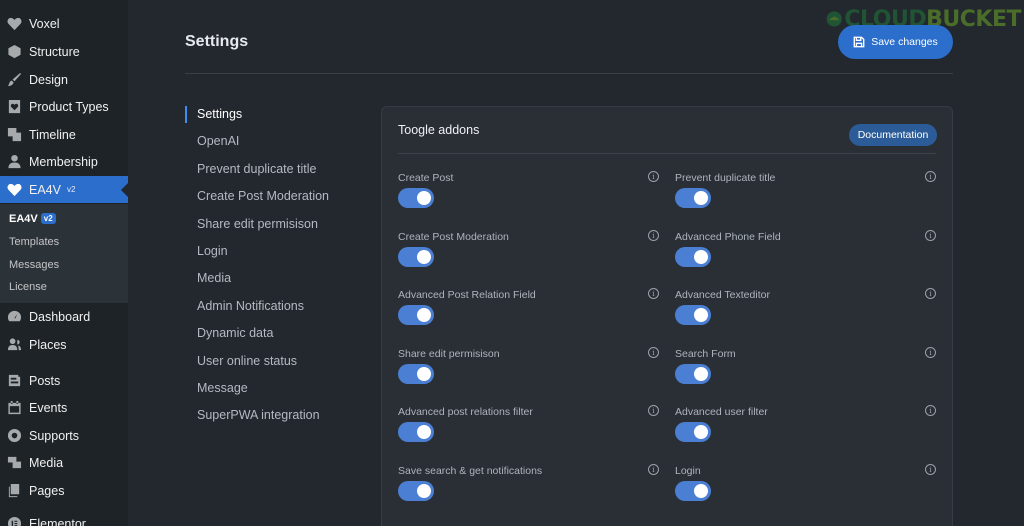  I want to click on panel-title: Toogle addons, so click(439, 130).